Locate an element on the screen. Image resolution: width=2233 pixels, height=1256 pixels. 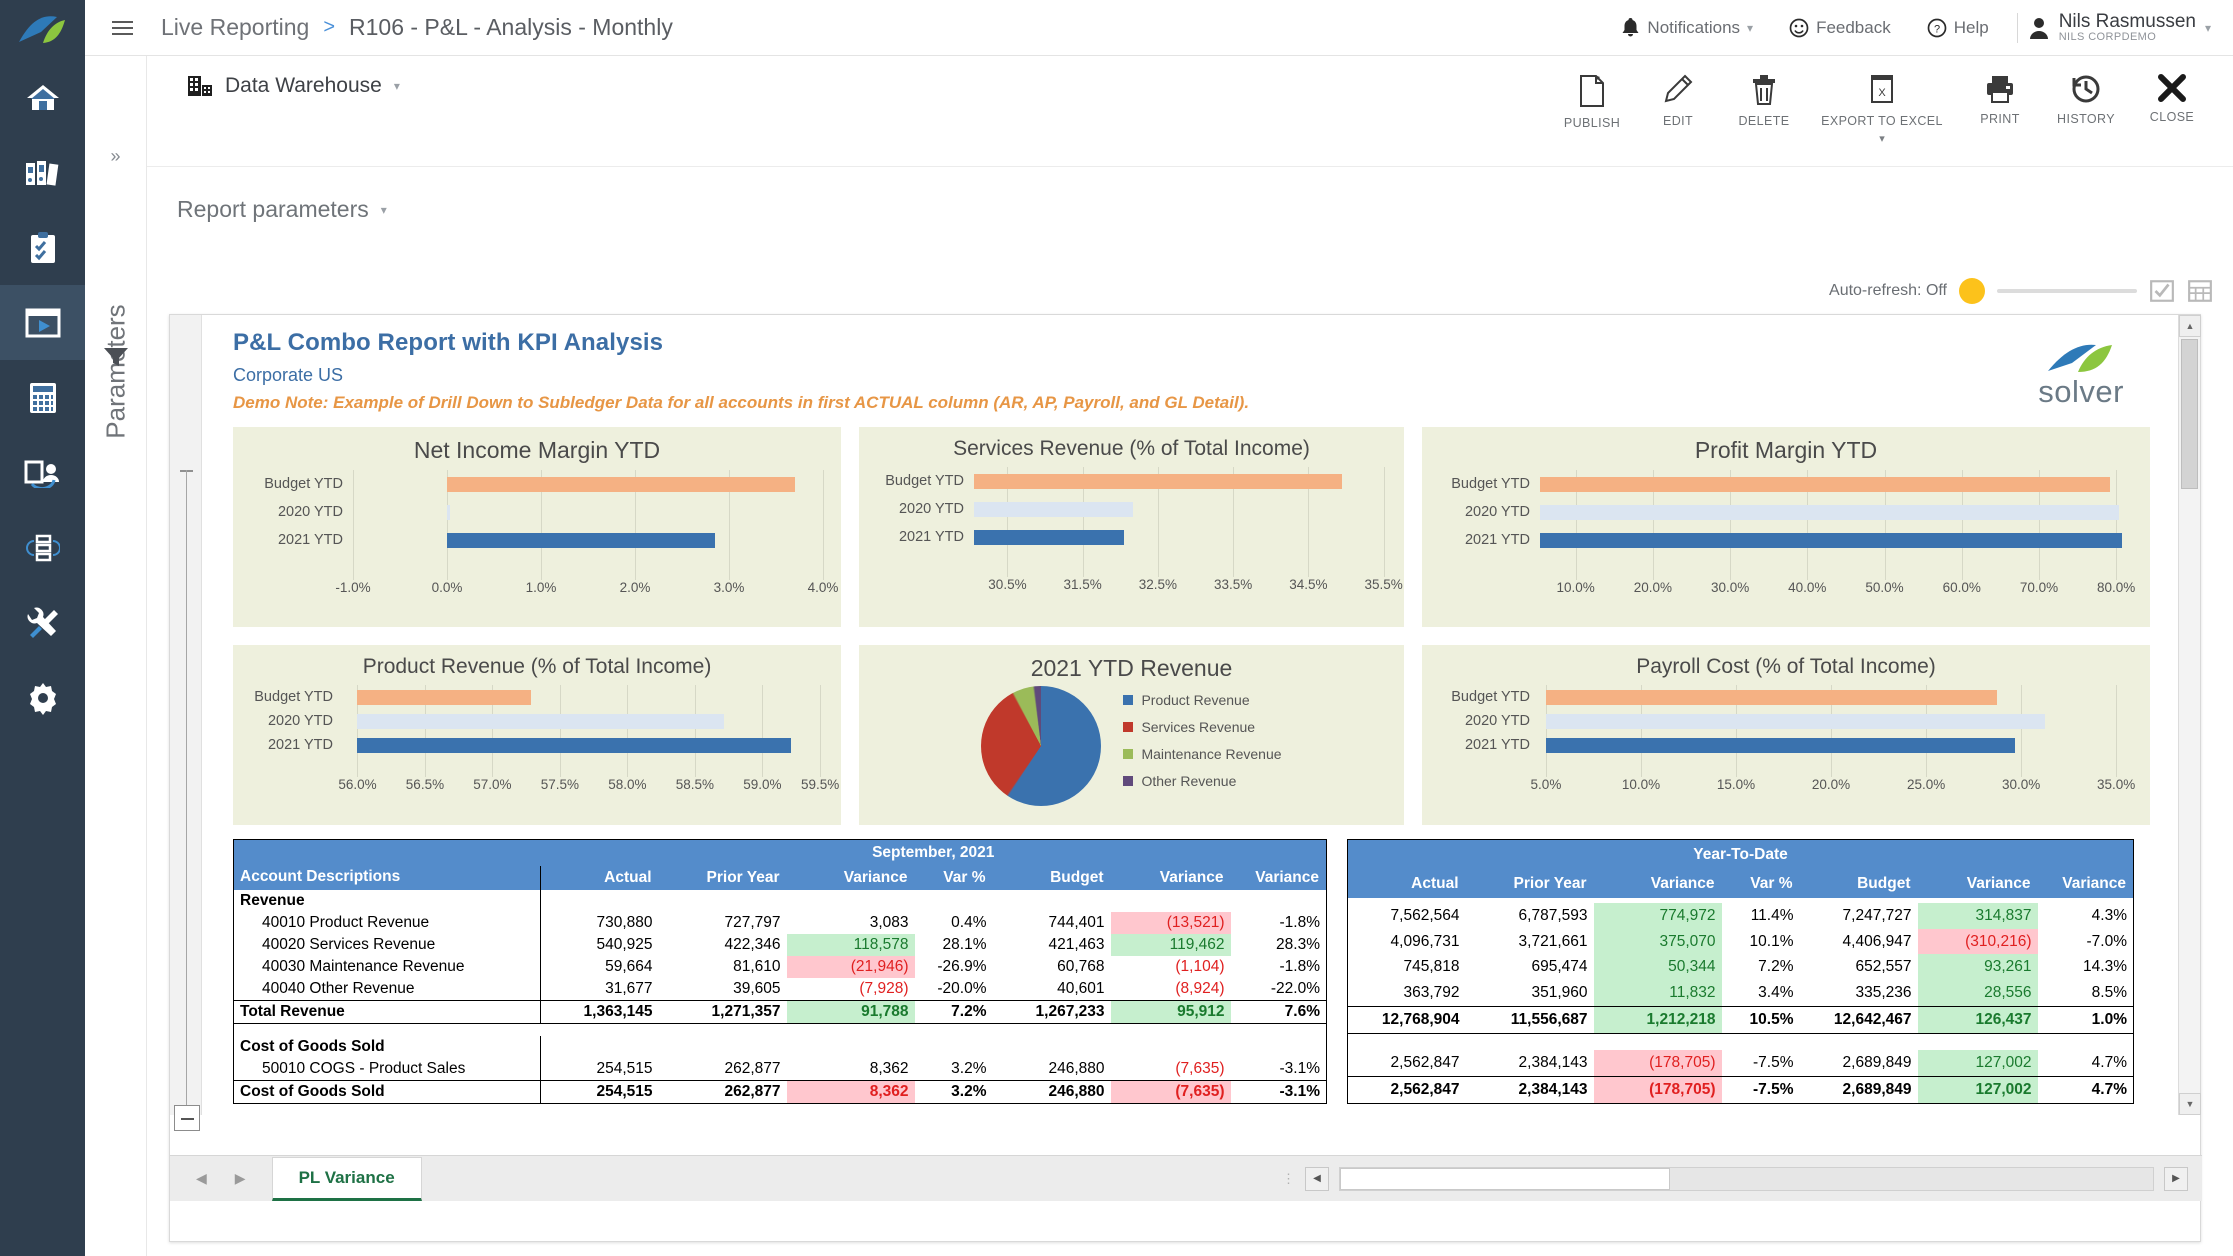
table-cell: 540,925 is located at coordinates (599, 945).